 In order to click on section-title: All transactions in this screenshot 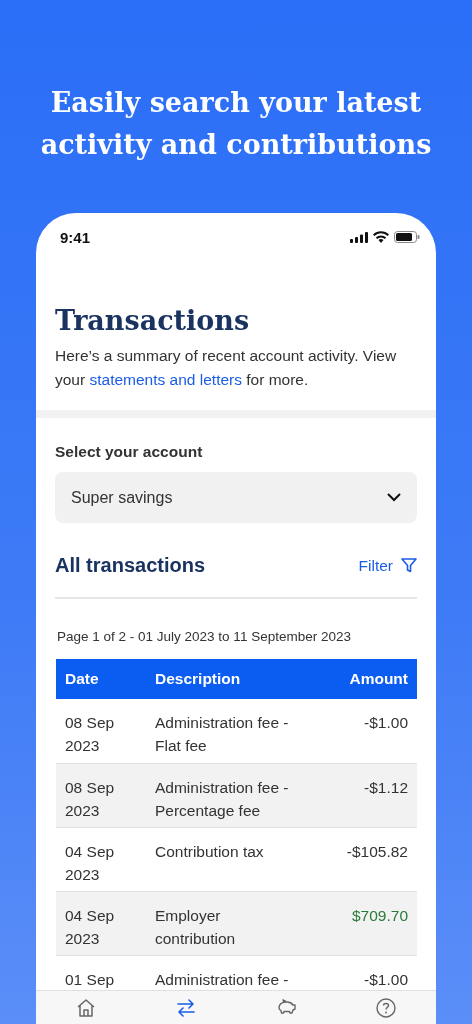, I will do `click(130, 565)`.